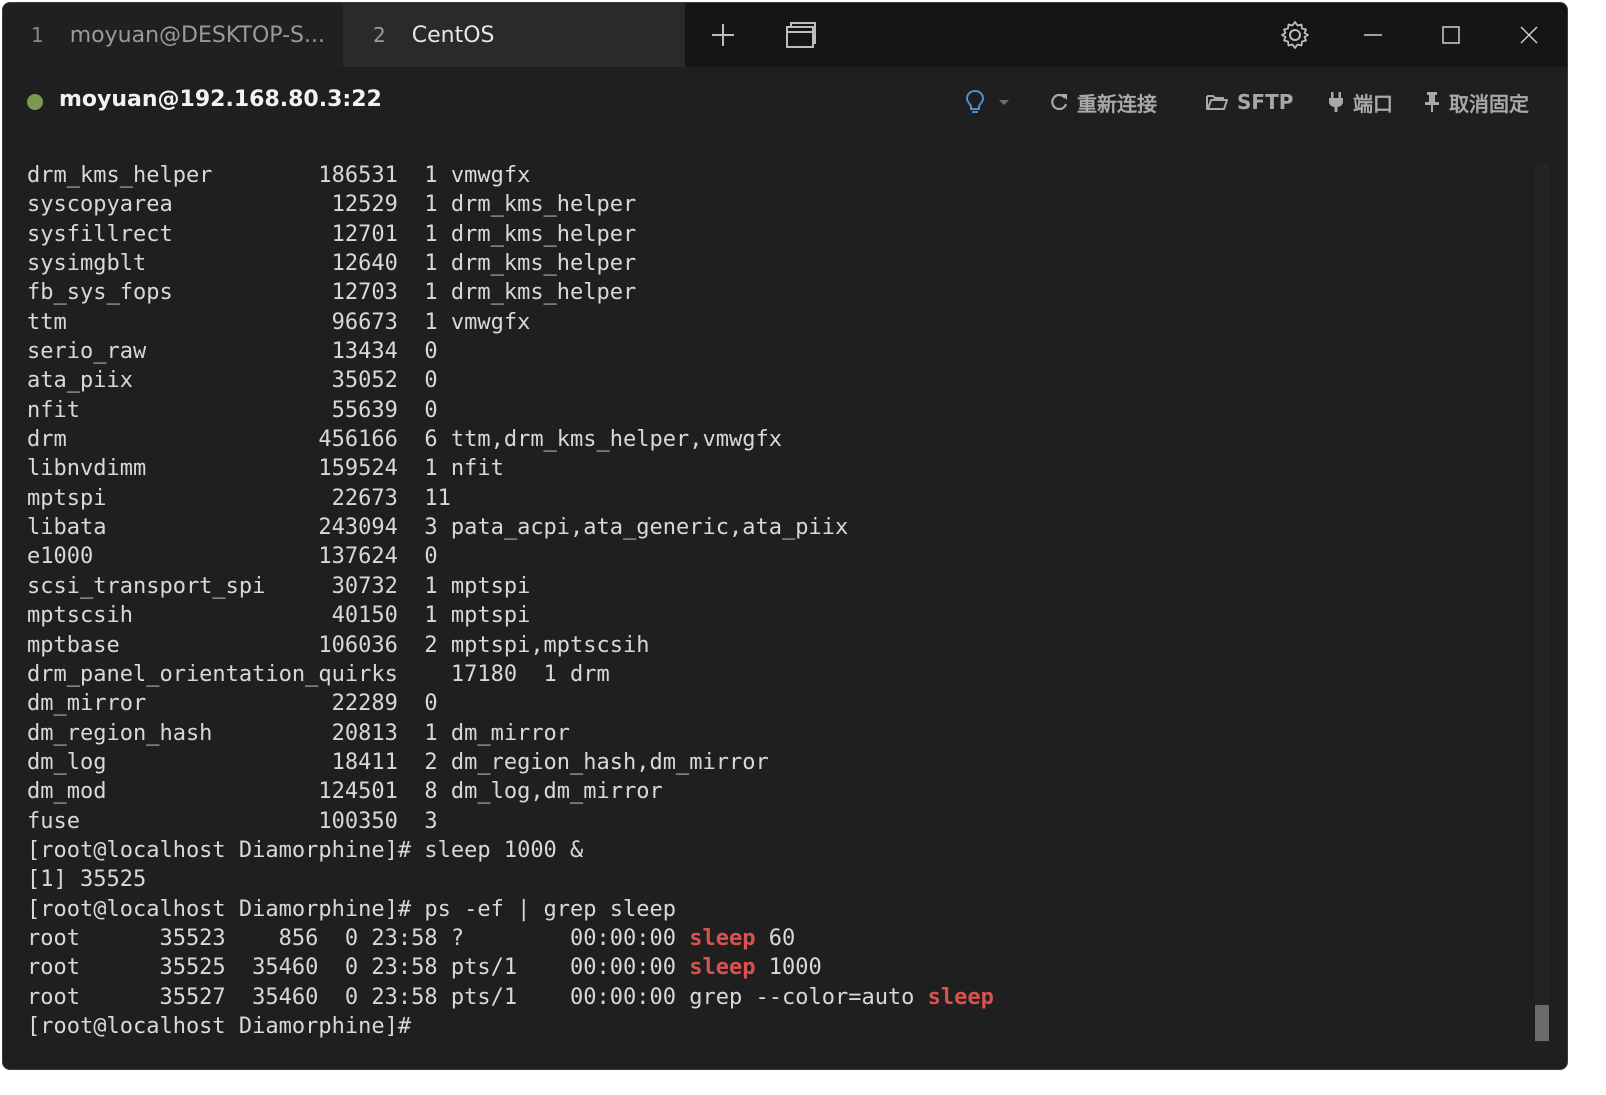 The width and height of the screenshot is (1606, 1095). I want to click on terminal-line: ata_piix 35052 0, so click(232, 381).